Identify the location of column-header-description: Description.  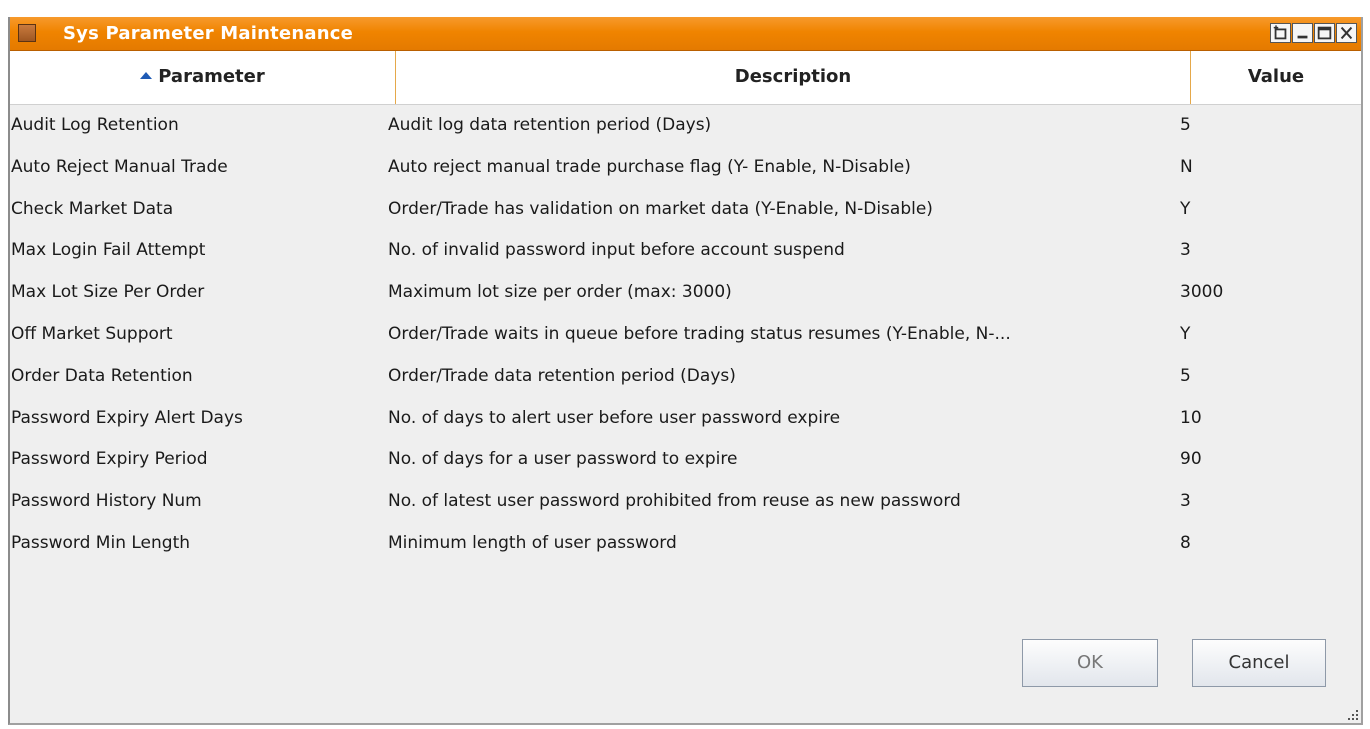
(793, 77).